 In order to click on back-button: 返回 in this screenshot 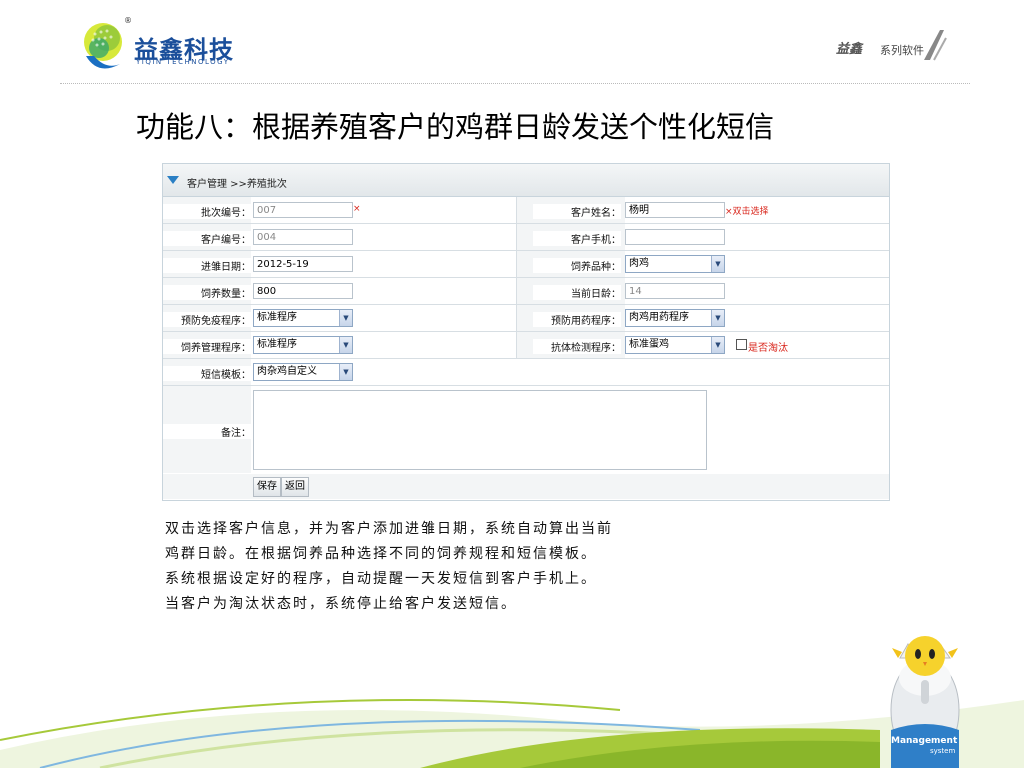, I will do `click(295, 487)`.